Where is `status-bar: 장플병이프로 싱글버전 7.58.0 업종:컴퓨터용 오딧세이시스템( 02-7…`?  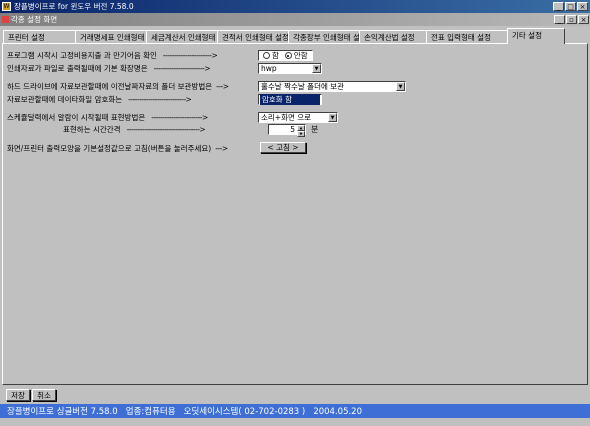
status-bar: 장플병이프로 싱글버전 7.58.0 업종:컴퓨터용 오딧세이시스템( 02-7… is located at coordinates (295, 411).